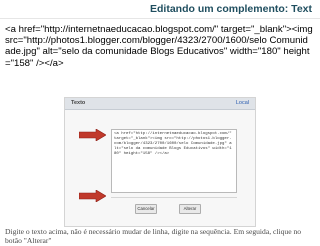 The image size is (320, 246). Describe the element at coordinates (190, 209) in the screenshot. I see `screenshot-change-button: Alterar` at that location.